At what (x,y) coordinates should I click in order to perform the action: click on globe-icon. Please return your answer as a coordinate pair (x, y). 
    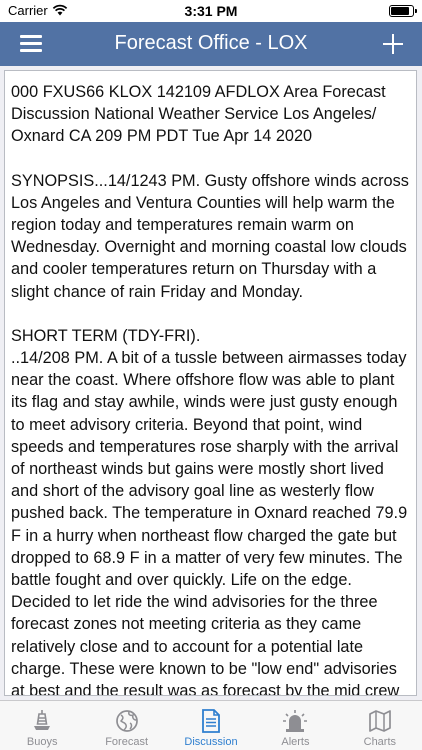
    Looking at the image, I should click on (126, 721).